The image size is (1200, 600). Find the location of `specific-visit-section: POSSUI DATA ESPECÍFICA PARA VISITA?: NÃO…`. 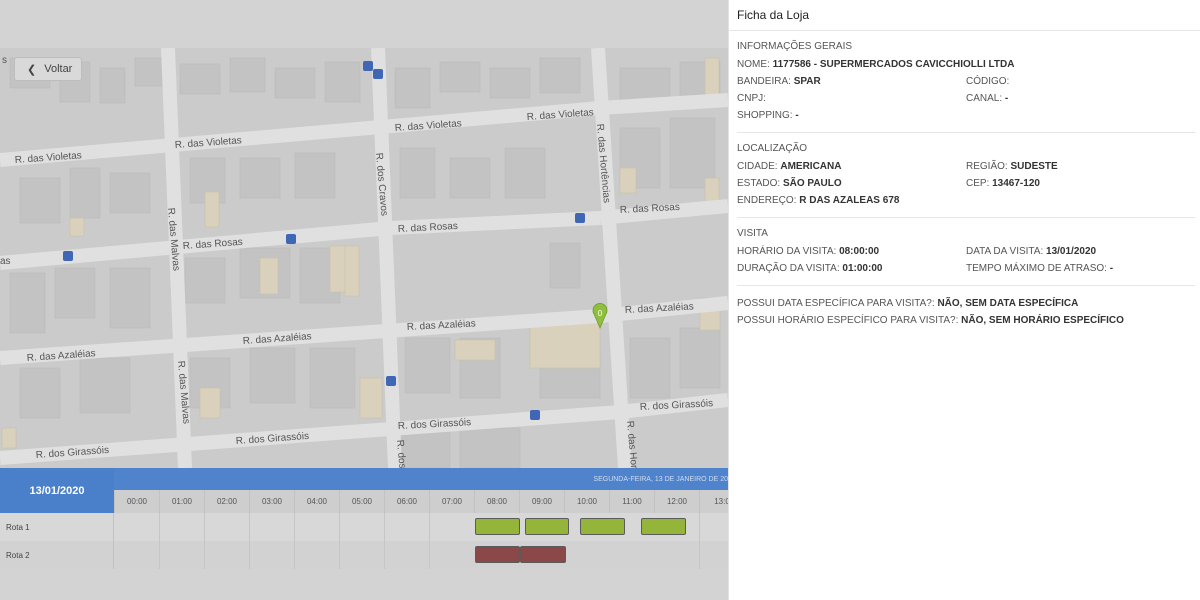

specific-visit-section: POSSUI DATA ESPECÍFICA PARA VISITA?: NÃO… is located at coordinates (966, 311).